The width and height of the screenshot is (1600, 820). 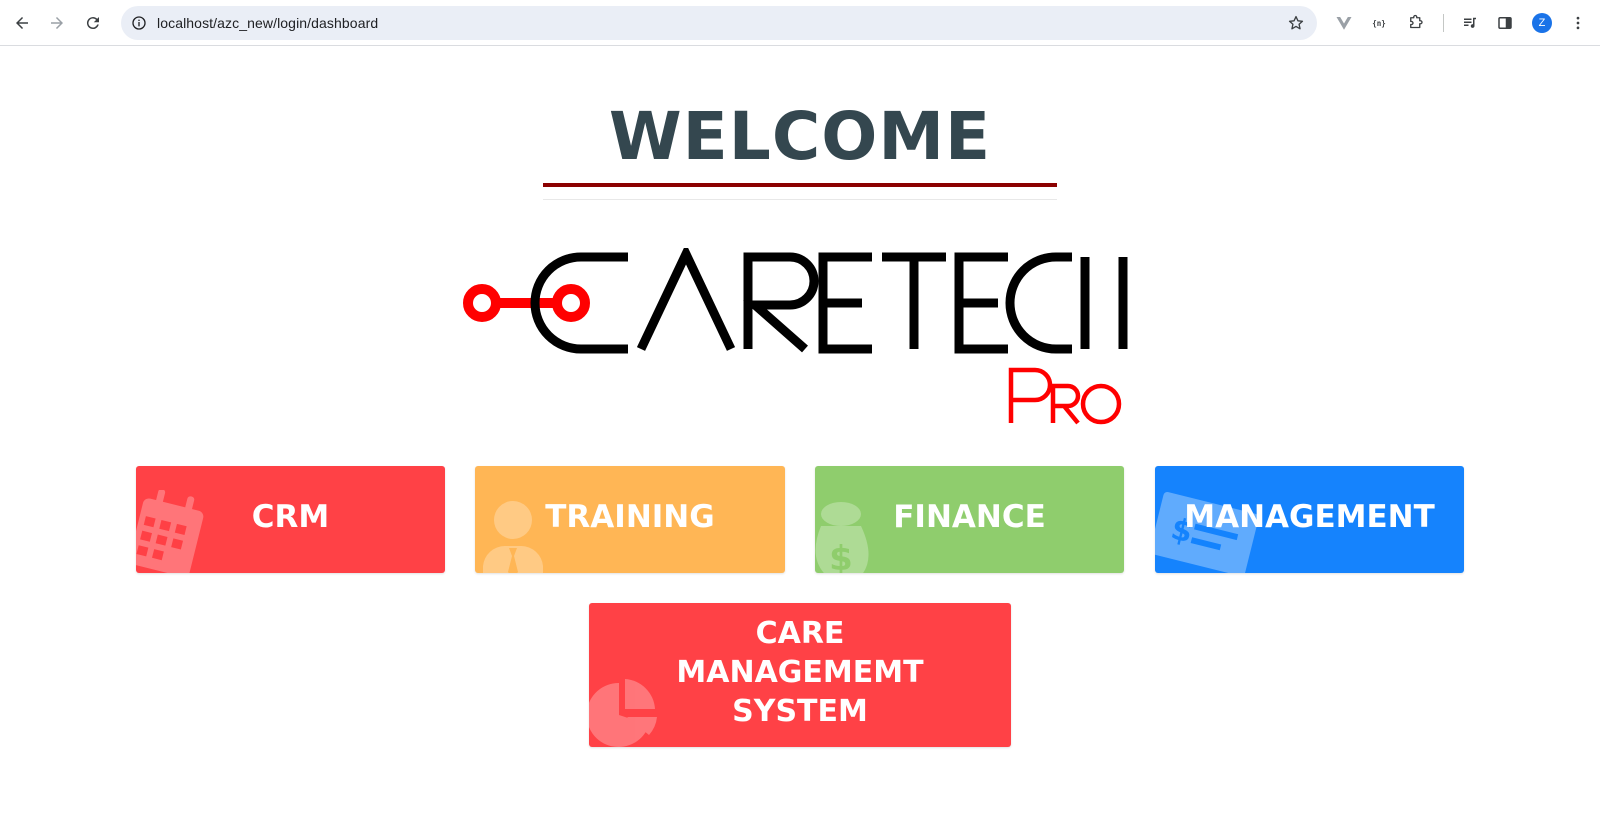 What do you see at coordinates (1416, 23) in the screenshot?
I see `puzzle-icon` at bounding box center [1416, 23].